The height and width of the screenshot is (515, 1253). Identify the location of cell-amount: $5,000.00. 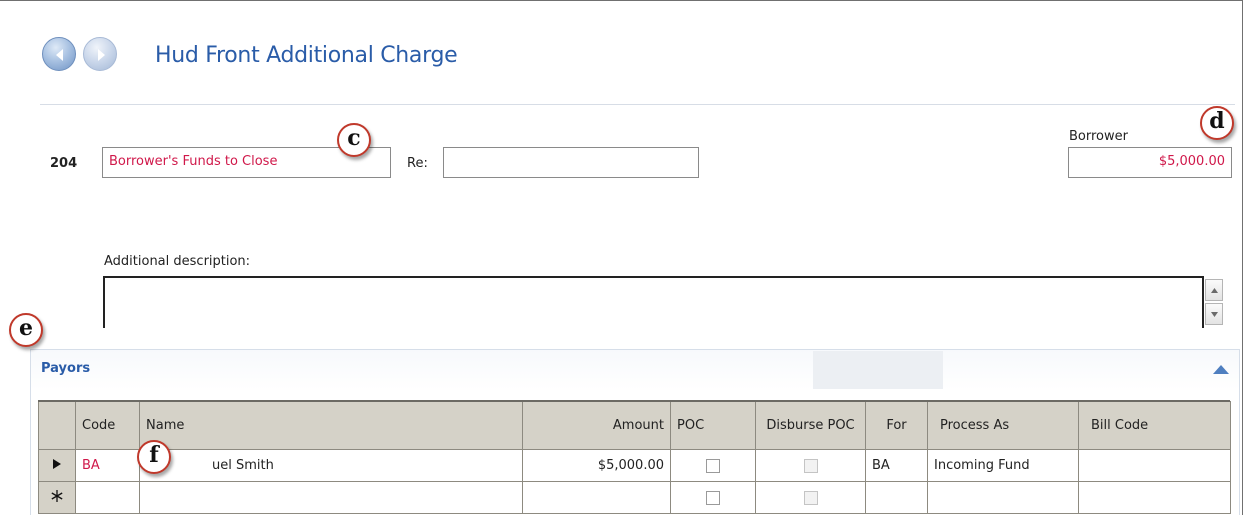
(596, 465).